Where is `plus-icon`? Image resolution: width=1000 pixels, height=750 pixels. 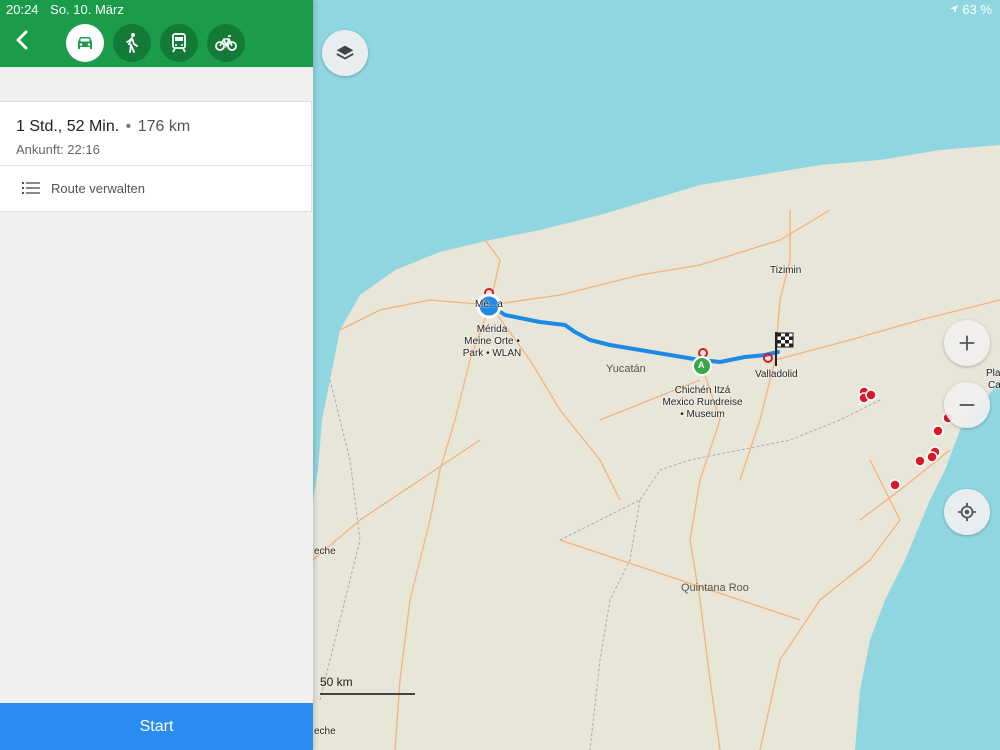
plus-icon is located at coordinates (967, 343).